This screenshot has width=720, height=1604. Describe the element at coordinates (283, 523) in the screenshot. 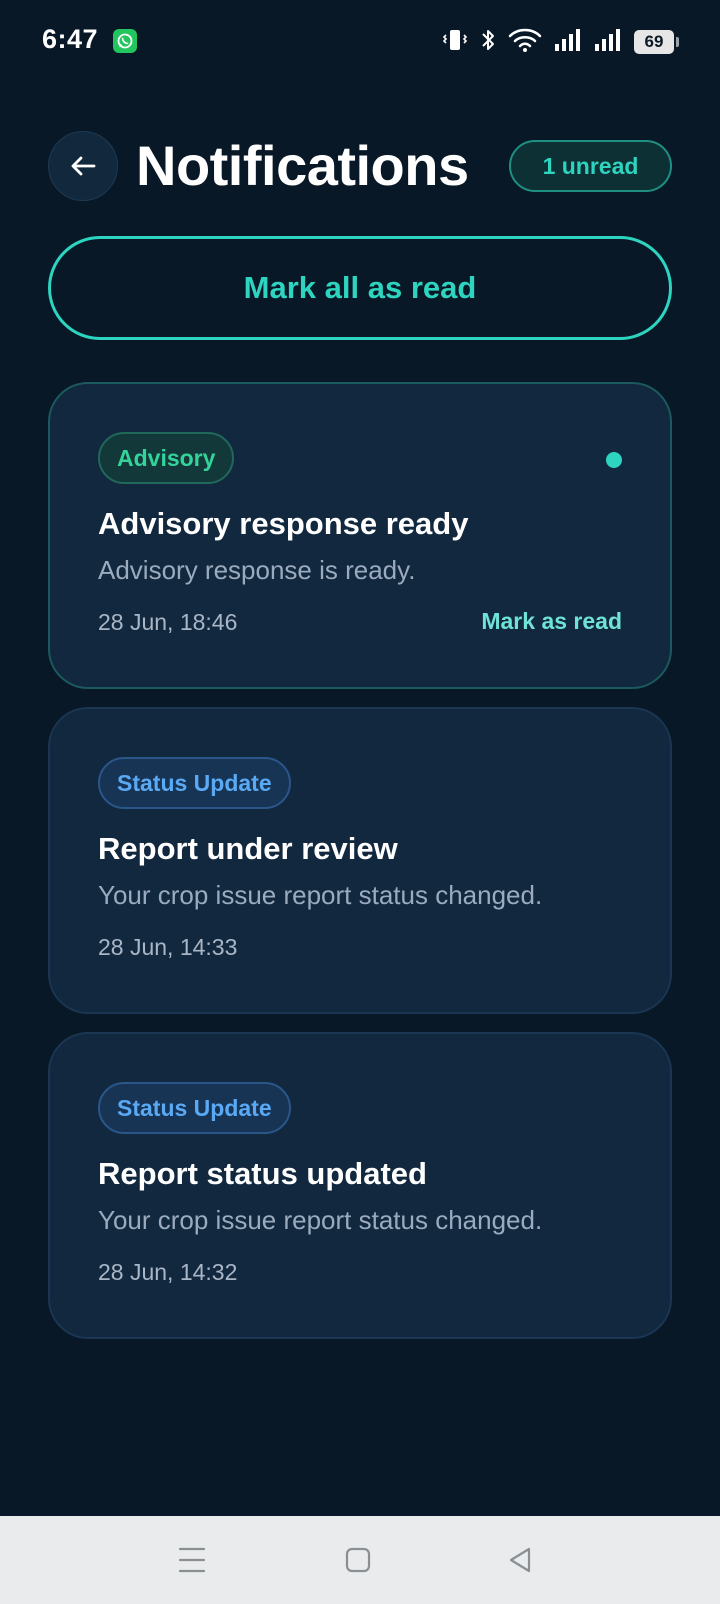

I see `notification-title: Advisory response ready` at that location.